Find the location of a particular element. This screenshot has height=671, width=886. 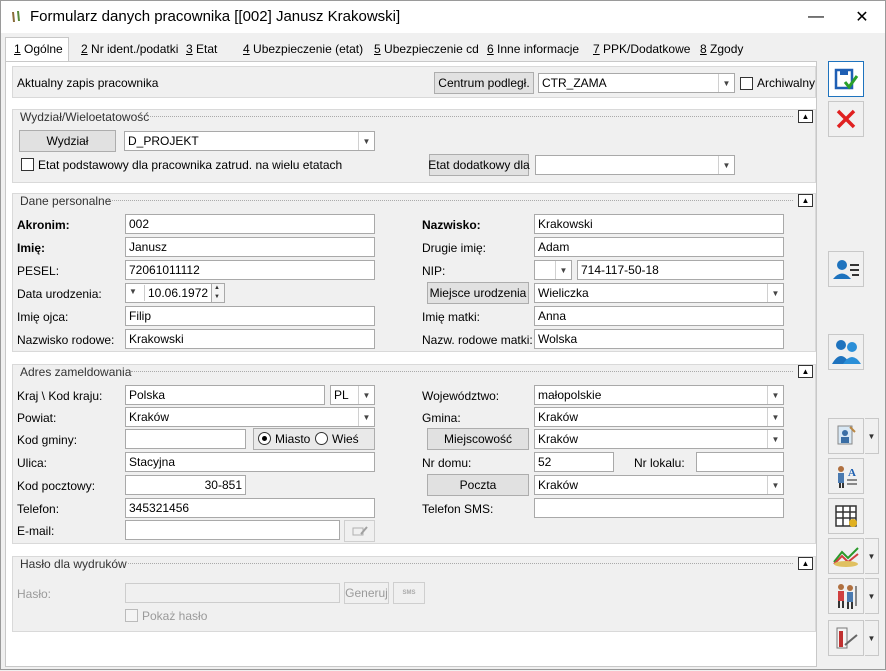

gmina-select: Kraków ▼ is located at coordinates (659, 417).